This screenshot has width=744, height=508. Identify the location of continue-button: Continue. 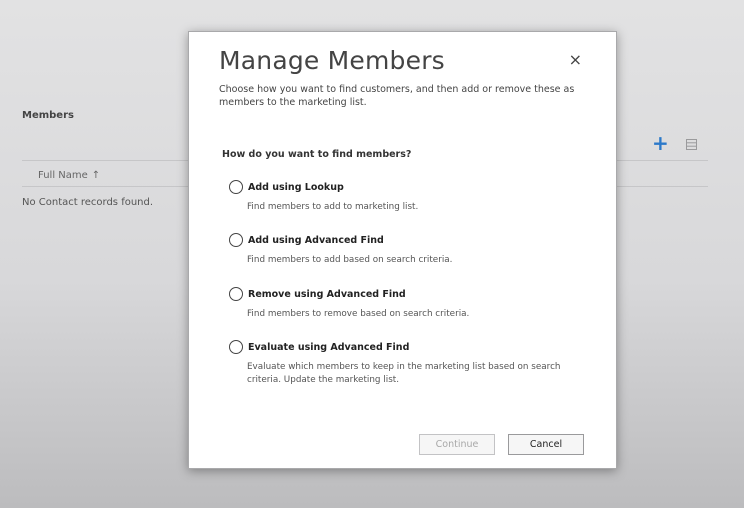
(457, 444).